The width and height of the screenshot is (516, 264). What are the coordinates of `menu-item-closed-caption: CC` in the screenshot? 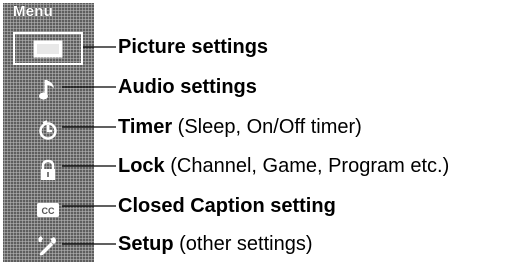 It's located at (48, 209).